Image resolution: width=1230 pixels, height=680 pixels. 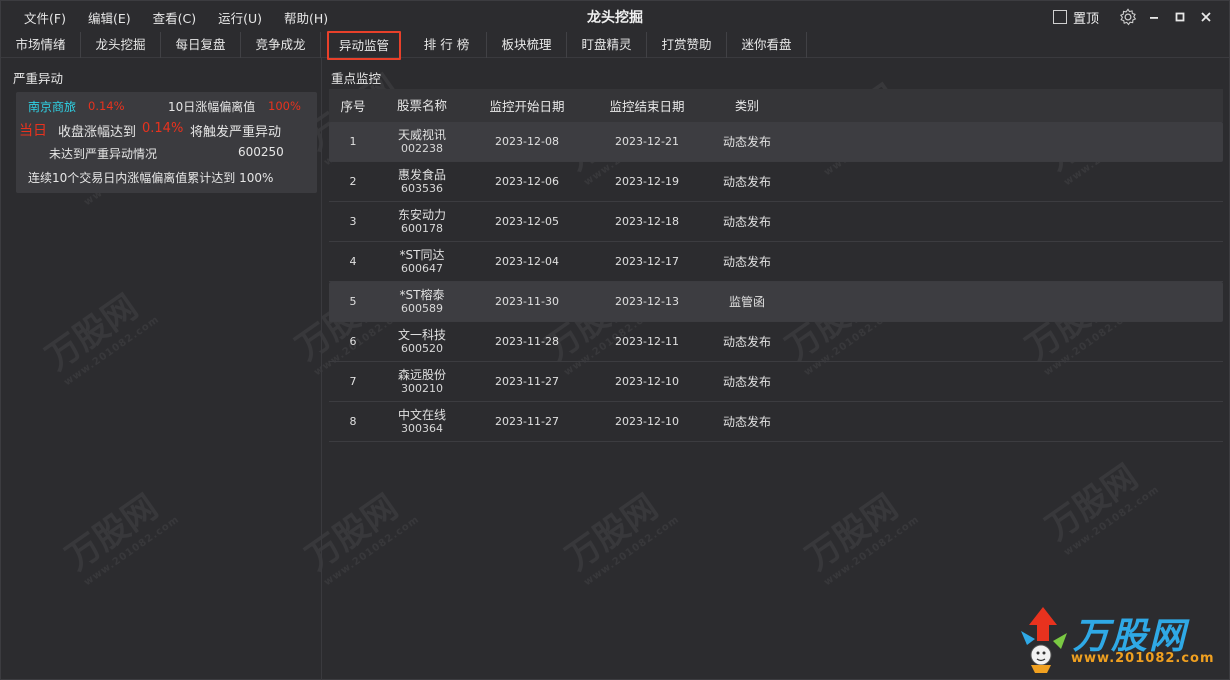 What do you see at coordinates (422, 308) in the screenshot?
I see `cell-stock-code: 600589` at bounding box center [422, 308].